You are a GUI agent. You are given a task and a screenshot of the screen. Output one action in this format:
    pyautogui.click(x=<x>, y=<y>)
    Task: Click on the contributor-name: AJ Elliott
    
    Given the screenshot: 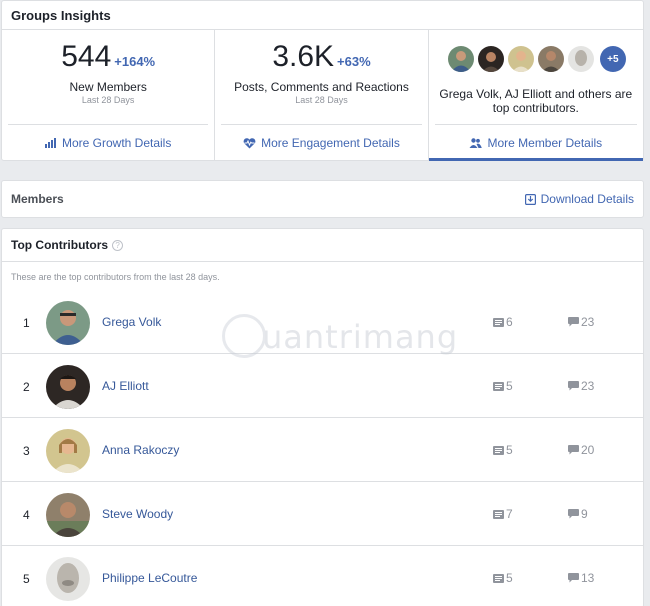 What is the action you would take?
    pyautogui.click(x=125, y=386)
    